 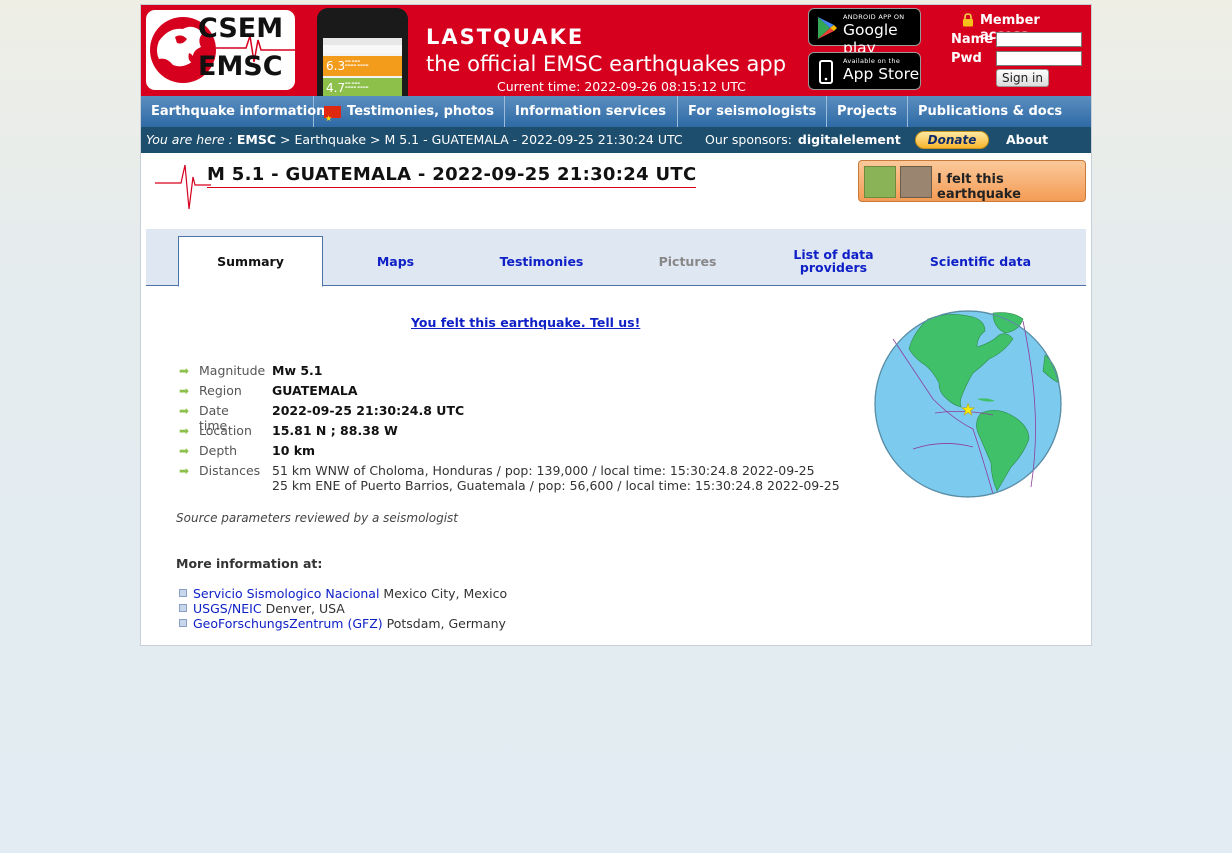 I want to click on nav-projects: Projects, so click(x=867, y=111).